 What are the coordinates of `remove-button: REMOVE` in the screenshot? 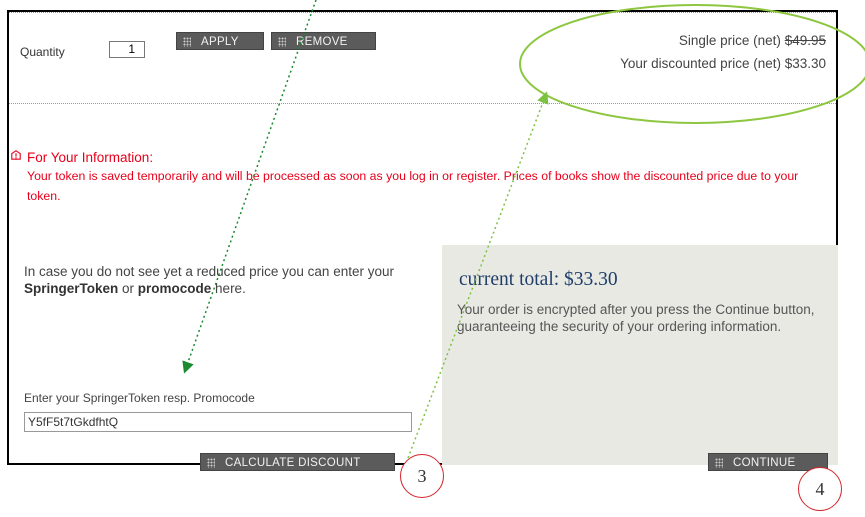 It's located at (323, 41).